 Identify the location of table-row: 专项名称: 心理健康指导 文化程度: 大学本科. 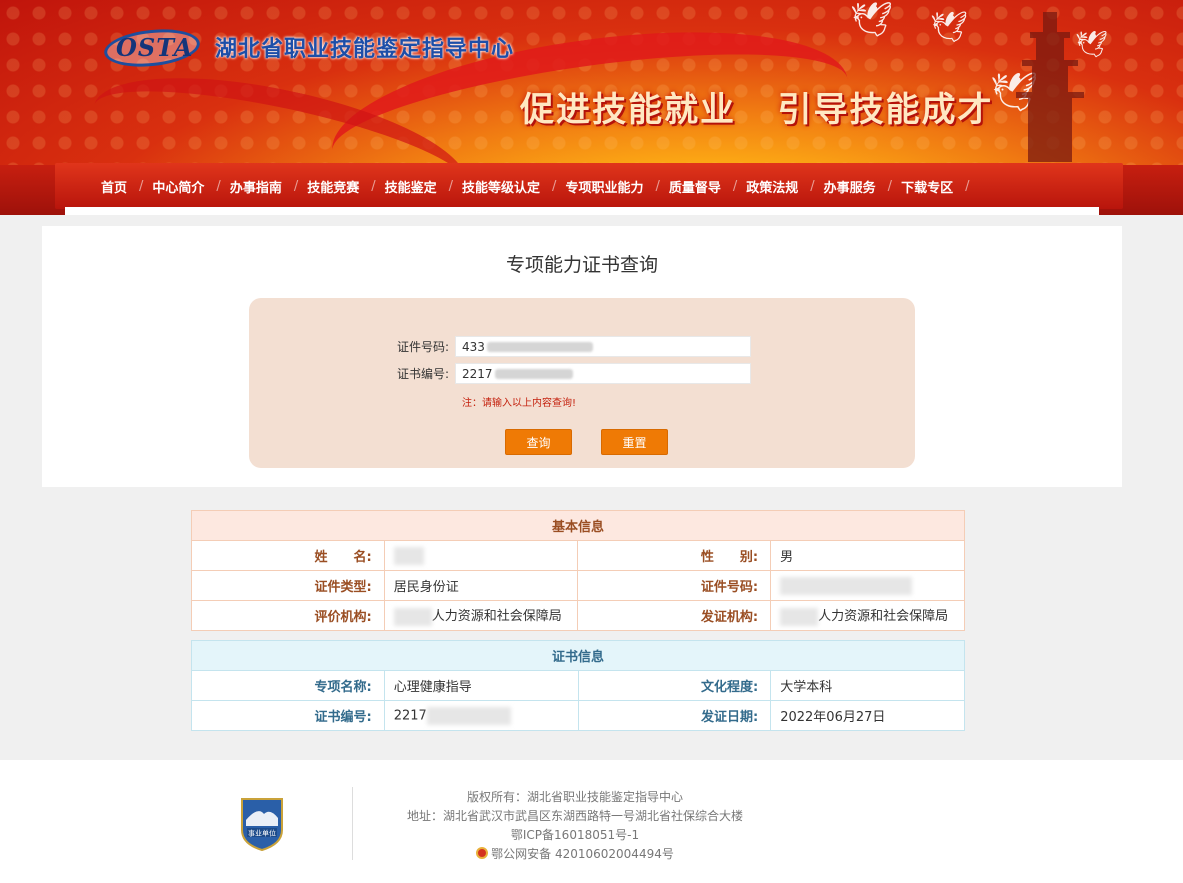
(578, 685).